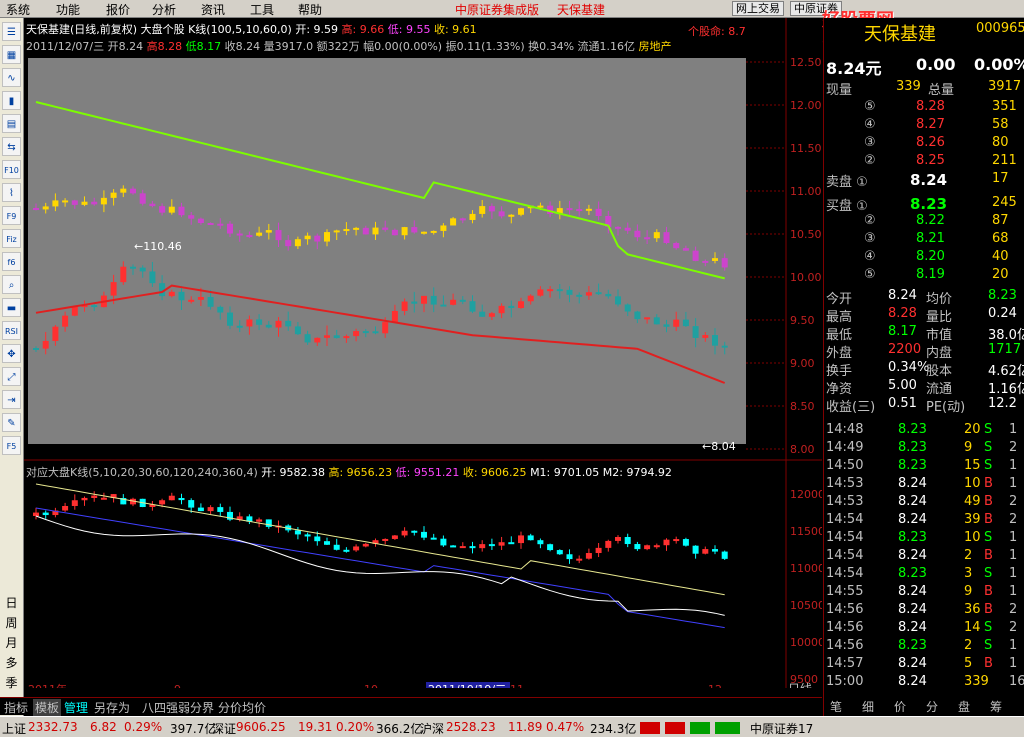  I want to click on quote-tab-5: 筹, so click(996, 706).